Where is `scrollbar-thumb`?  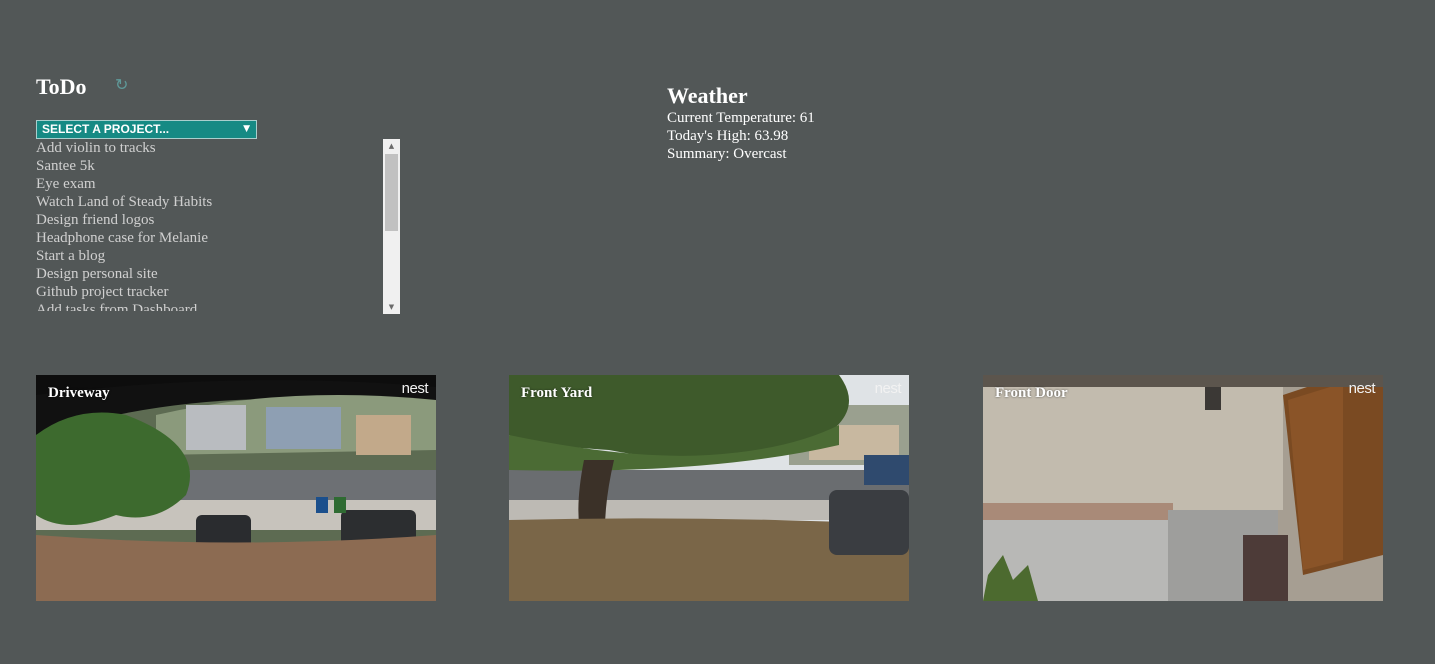
scrollbar-thumb is located at coordinates (391, 192).